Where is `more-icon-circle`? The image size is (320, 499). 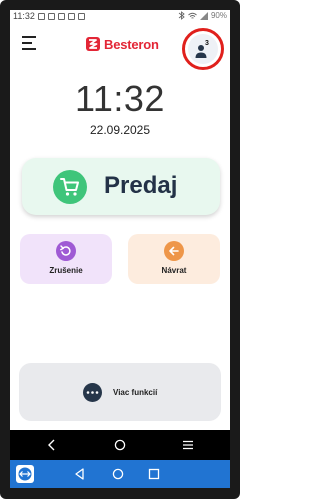
more-icon-circle is located at coordinates (92, 392).